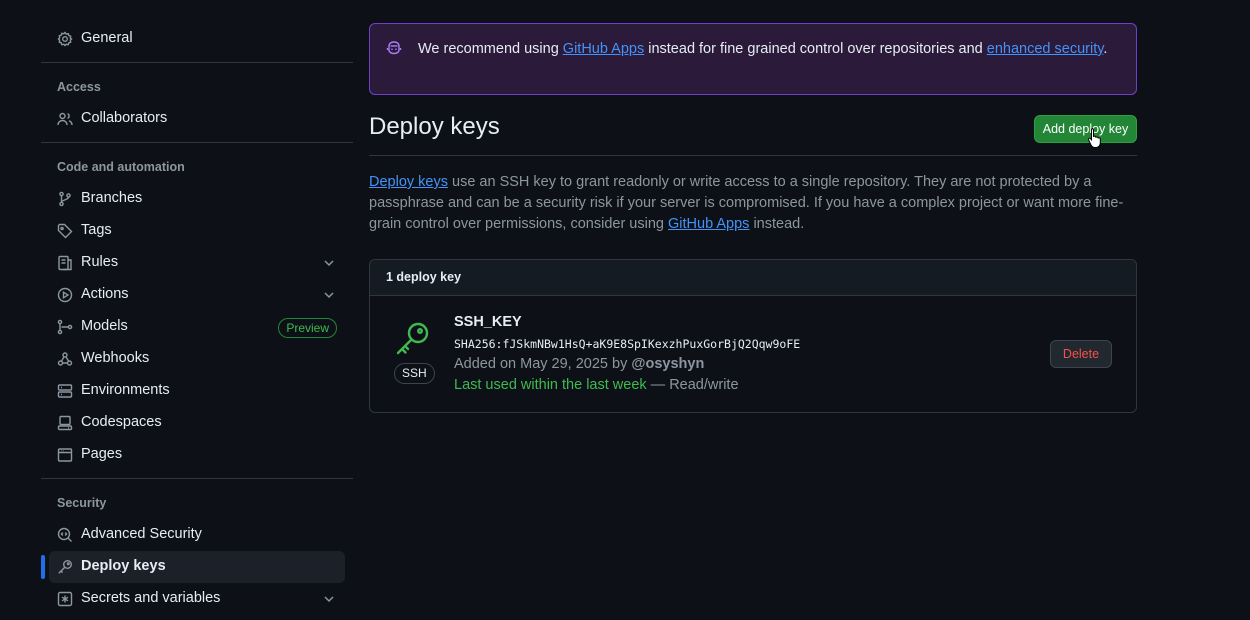  Describe the element at coordinates (753, 155) in the screenshot. I see `title-divider` at that location.